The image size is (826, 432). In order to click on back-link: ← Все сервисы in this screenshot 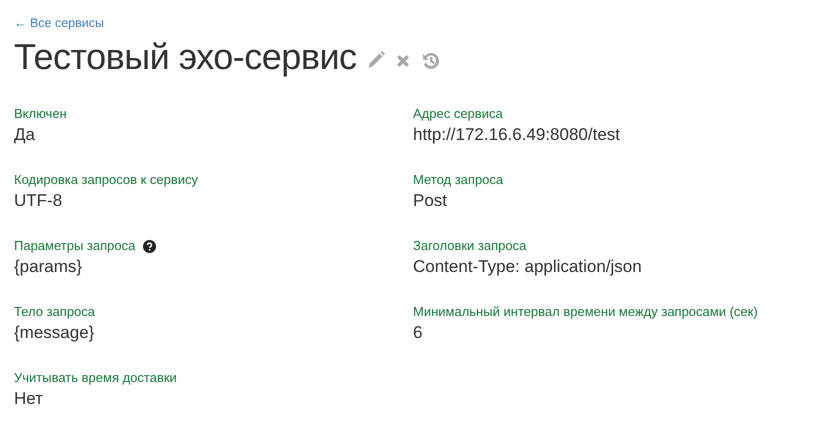, I will do `click(59, 23)`.